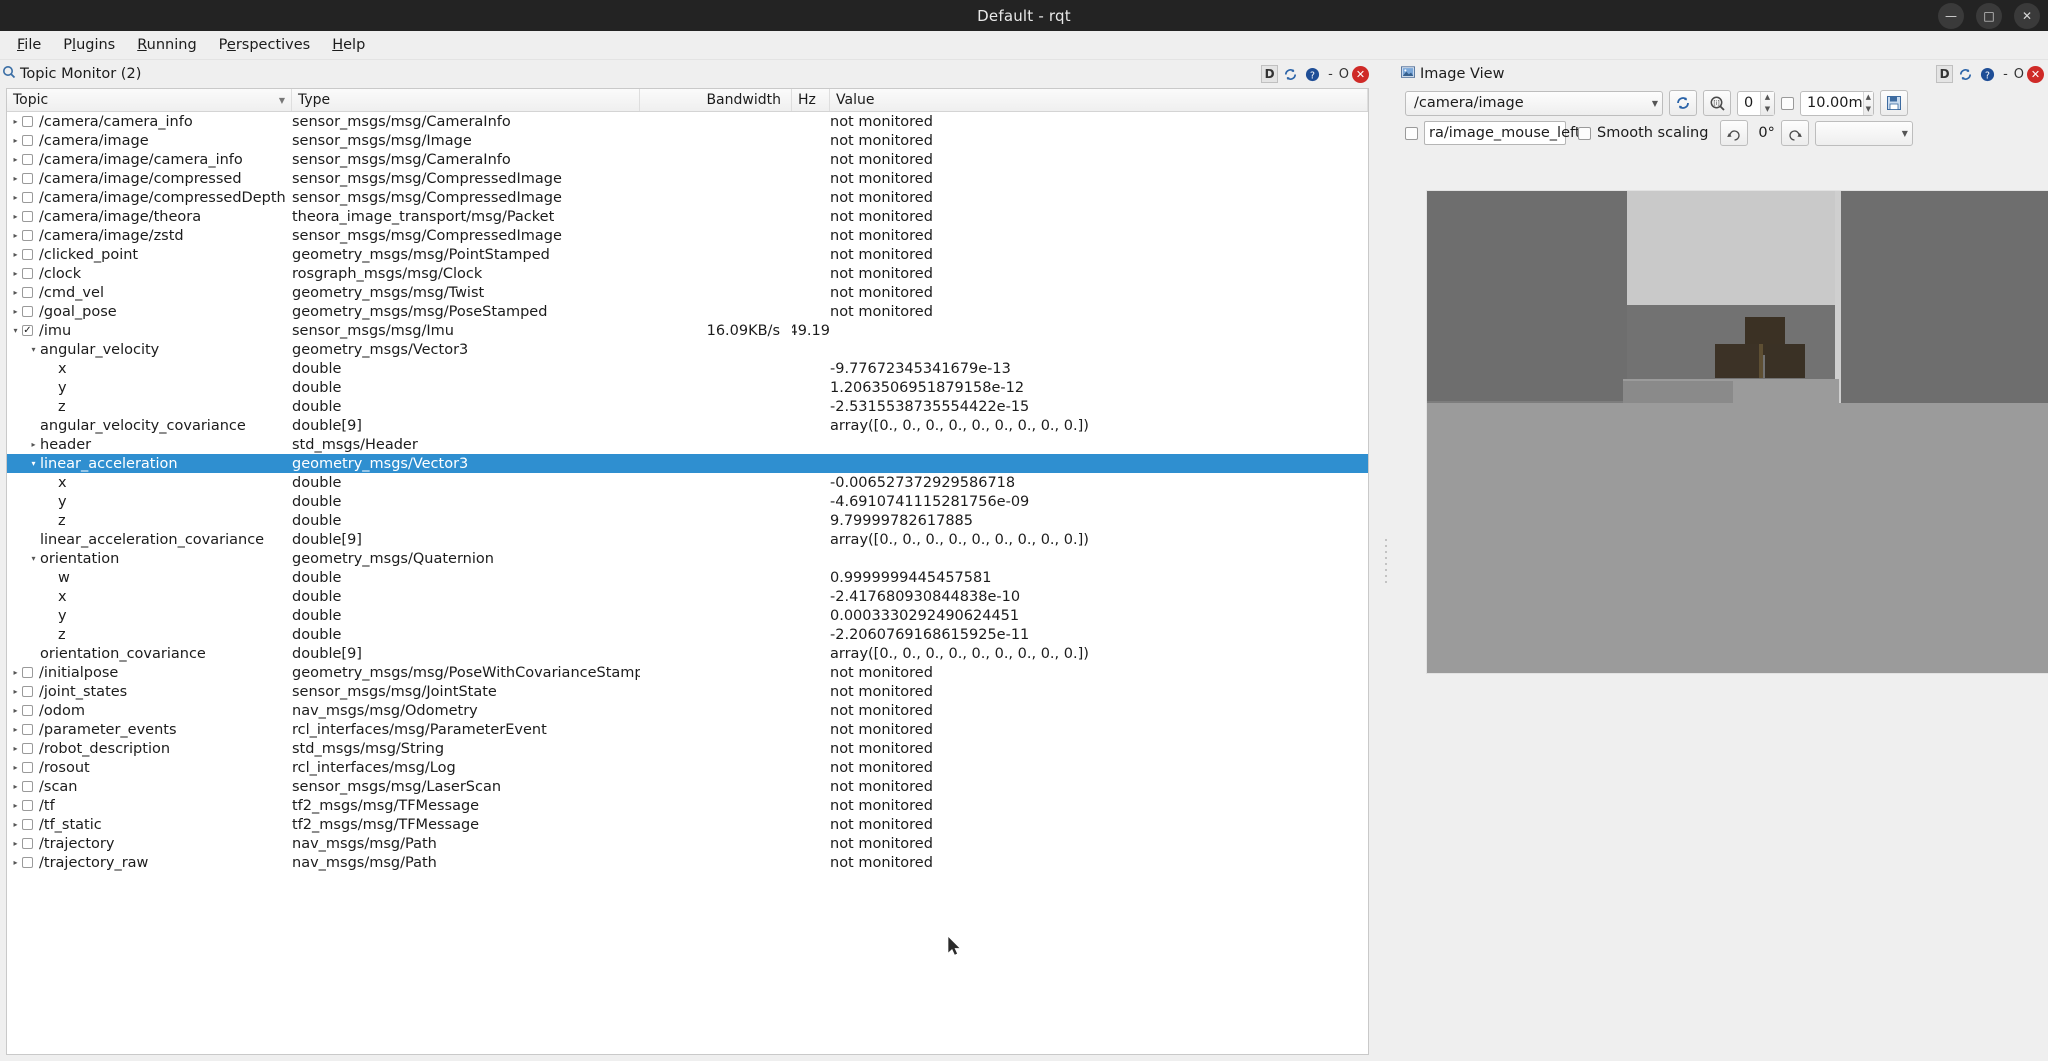 The height and width of the screenshot is (1061, 2048). Describe the element at coordinates (811, 100) in the screenshot. I see `column-header-hz: Hz` at that location.